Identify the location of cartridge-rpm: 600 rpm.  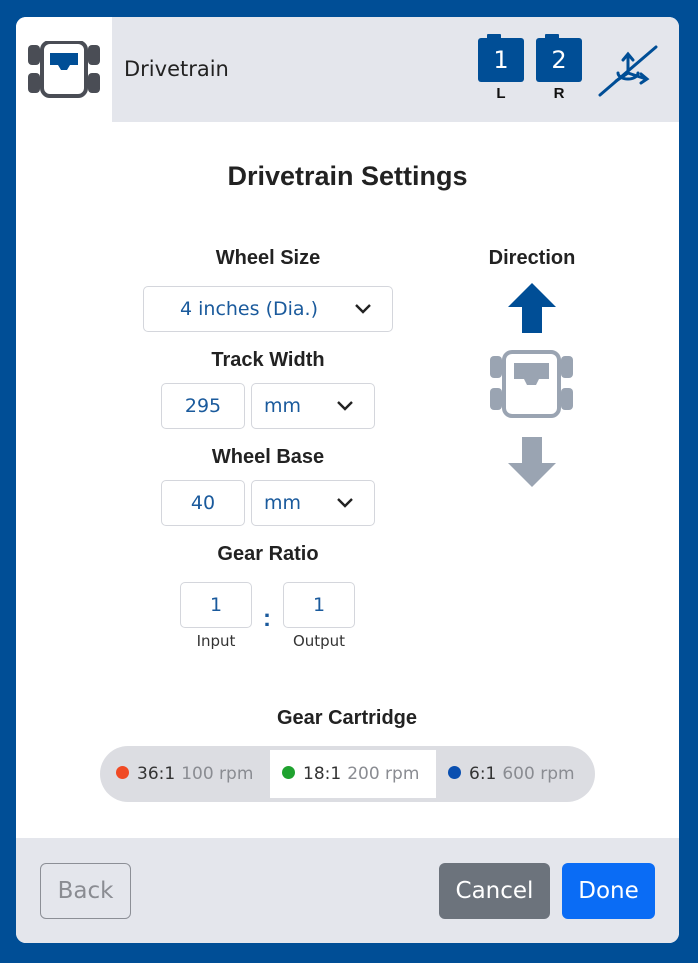
(538, 774).